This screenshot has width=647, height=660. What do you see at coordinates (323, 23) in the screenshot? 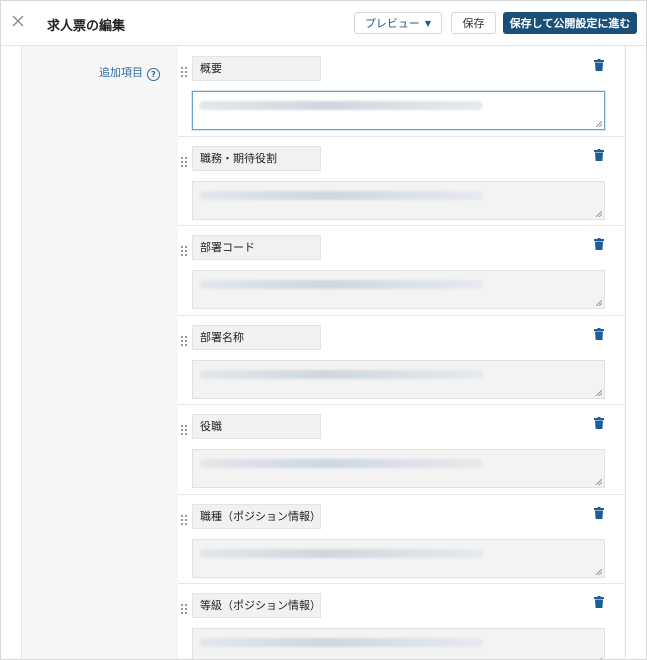
I see `header-bar: 求人票の編集 プレビュー ▼ 保存 保存して公開設定に進む` at bounding box center [323, 23].